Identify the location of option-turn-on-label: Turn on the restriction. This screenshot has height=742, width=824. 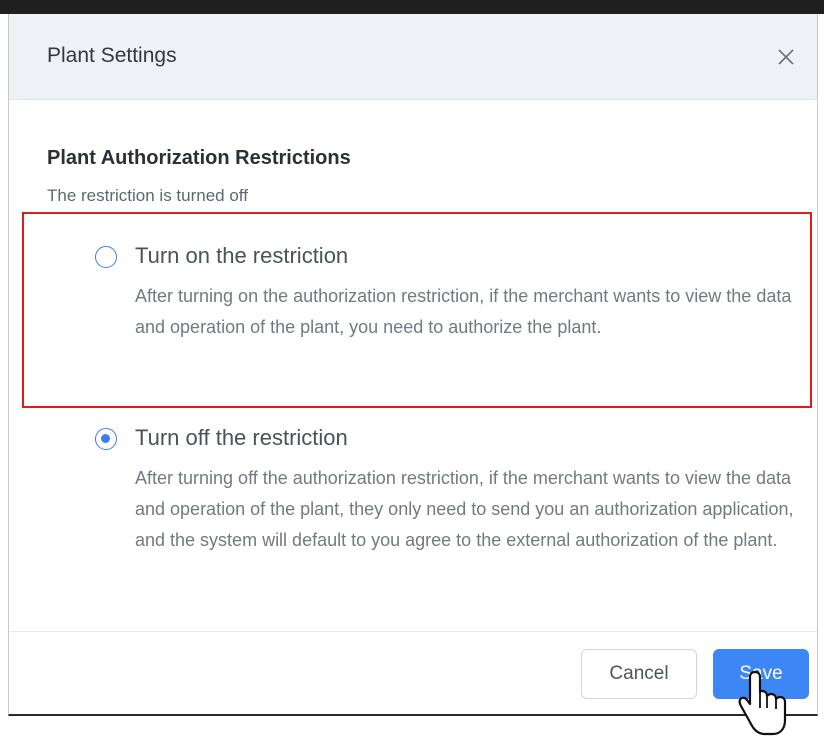
(242, 255).